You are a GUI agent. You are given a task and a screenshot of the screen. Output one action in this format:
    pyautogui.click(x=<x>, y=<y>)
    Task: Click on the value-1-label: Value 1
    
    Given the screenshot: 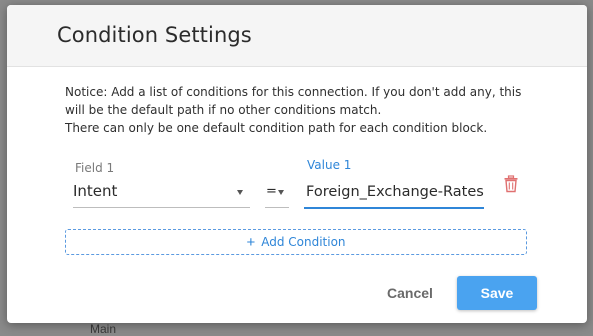 What is the action you would take?
    pyautogui.click(x=329, y=165)
    